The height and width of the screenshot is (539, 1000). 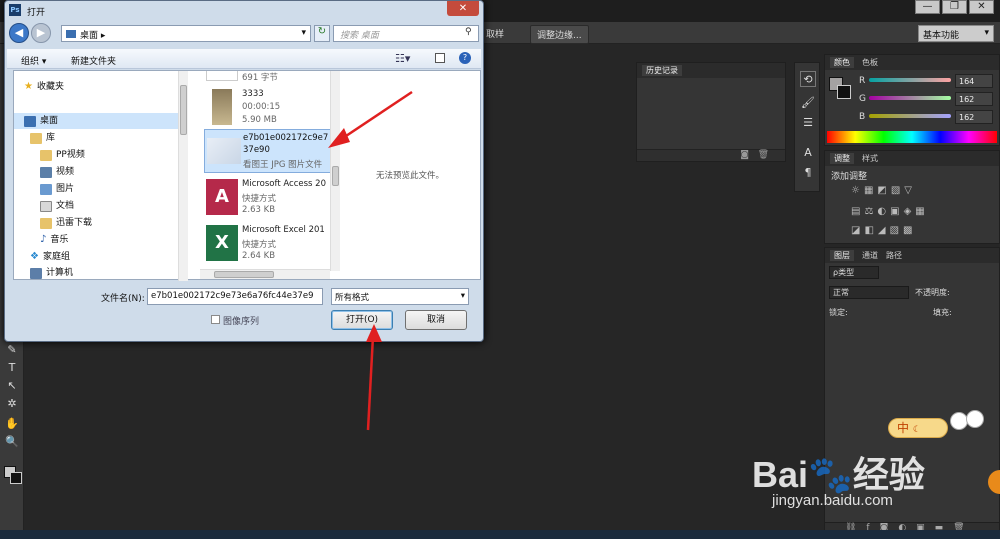 What do you see at coordinates (968, 422) in the screenshot?
I see `mascot-image` at bounding box center [968, 422].